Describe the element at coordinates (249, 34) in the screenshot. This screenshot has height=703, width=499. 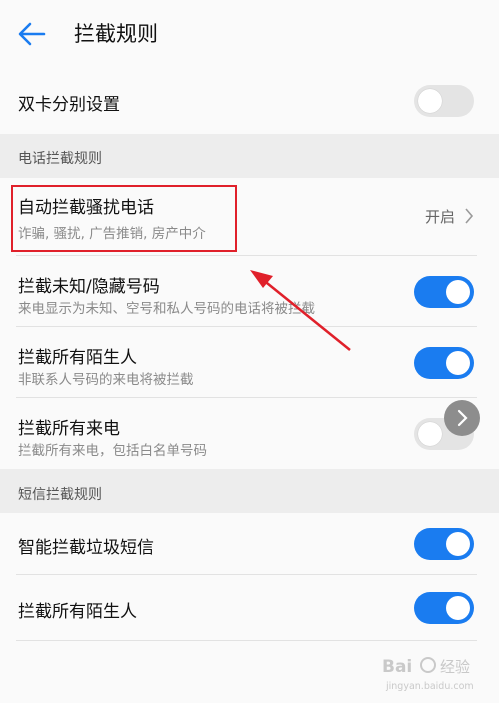
I see `app-bar: 拦截规则` at that location.